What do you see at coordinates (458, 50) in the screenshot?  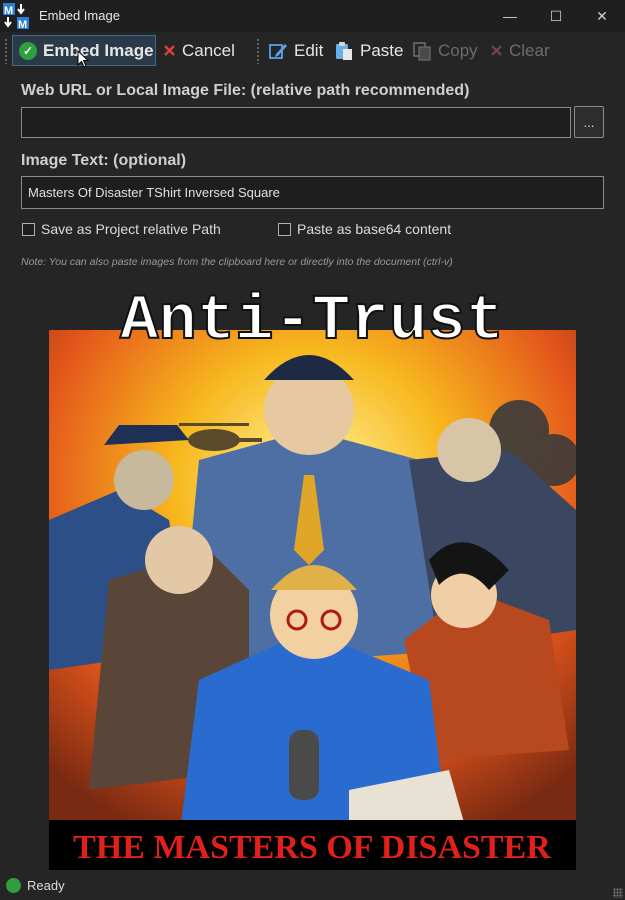 I see `copy-label: Copy` at bounding box center [458, 50].